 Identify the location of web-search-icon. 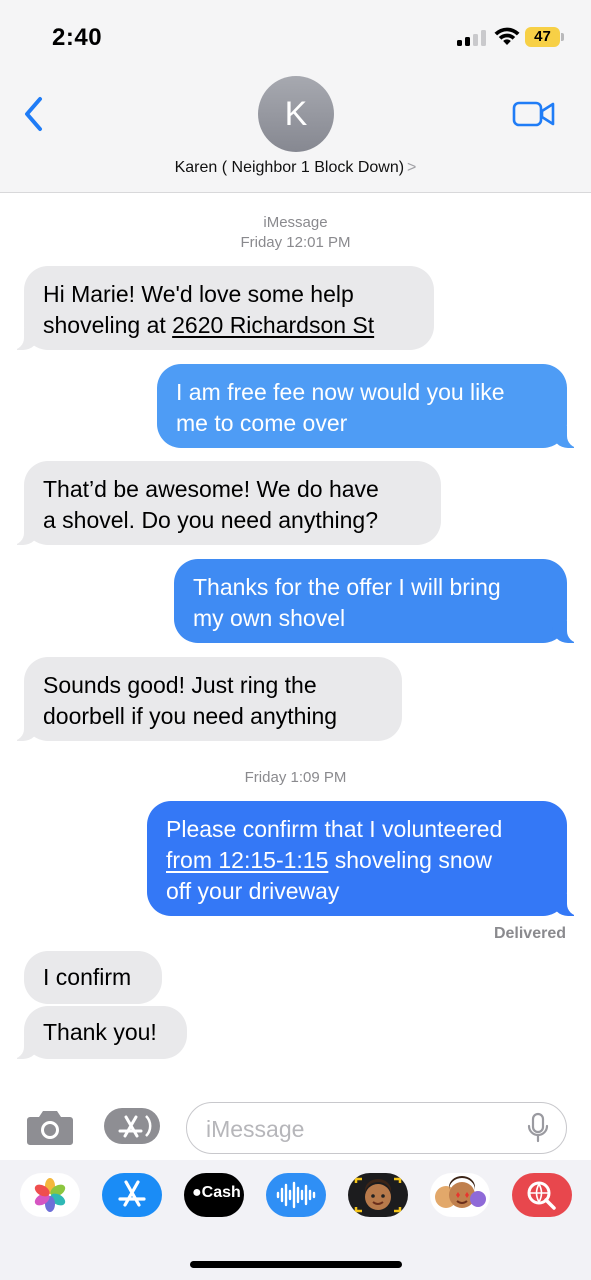
(541, 1195).